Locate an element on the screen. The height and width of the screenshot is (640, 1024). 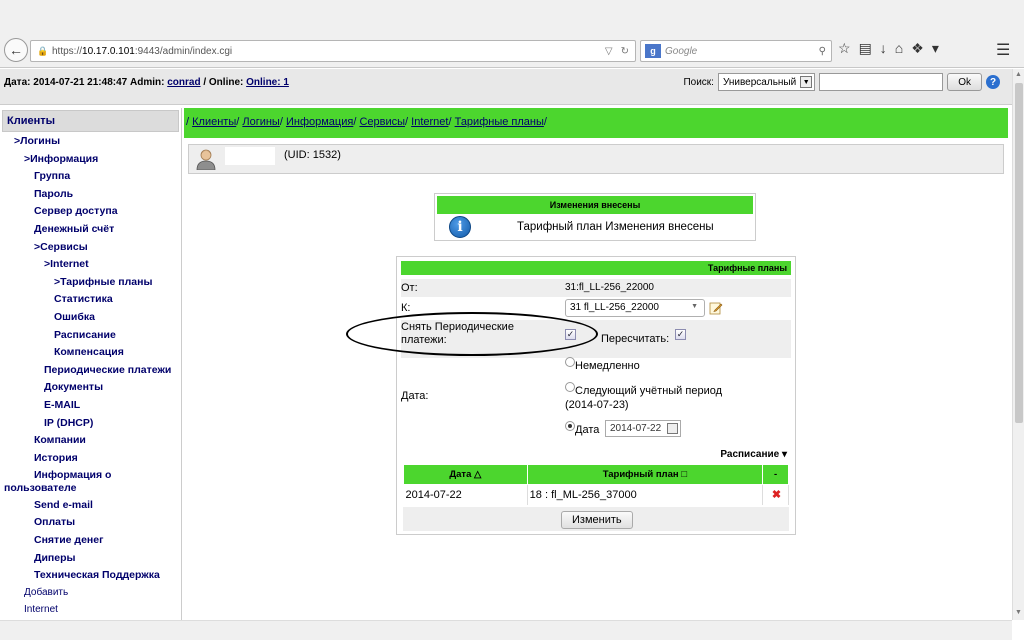
sidebar-item-internet-add: Internet is located at coordinates (41, 609).